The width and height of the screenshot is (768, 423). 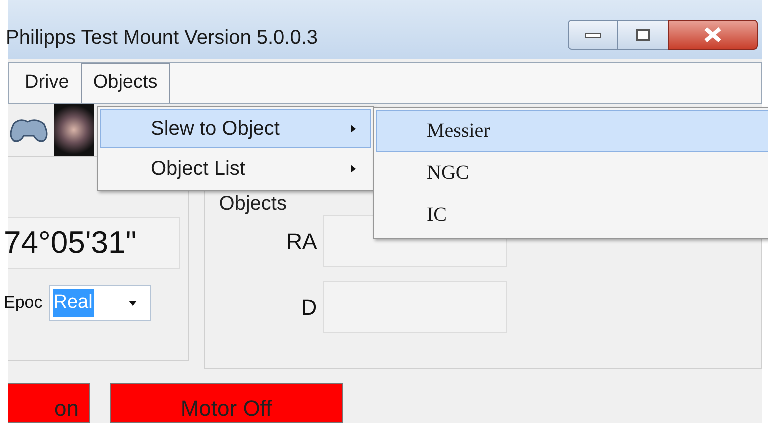 What do you see at coordinates (70, 243) in the screenshot?
I see `position-value: 74°05'31"` at bounding box center [70, 243].